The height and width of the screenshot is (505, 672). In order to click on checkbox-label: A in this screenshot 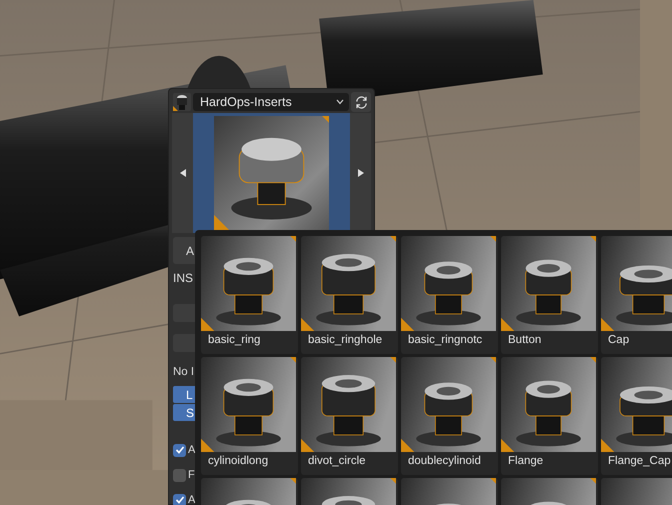, I will do `click(192, 499)`.